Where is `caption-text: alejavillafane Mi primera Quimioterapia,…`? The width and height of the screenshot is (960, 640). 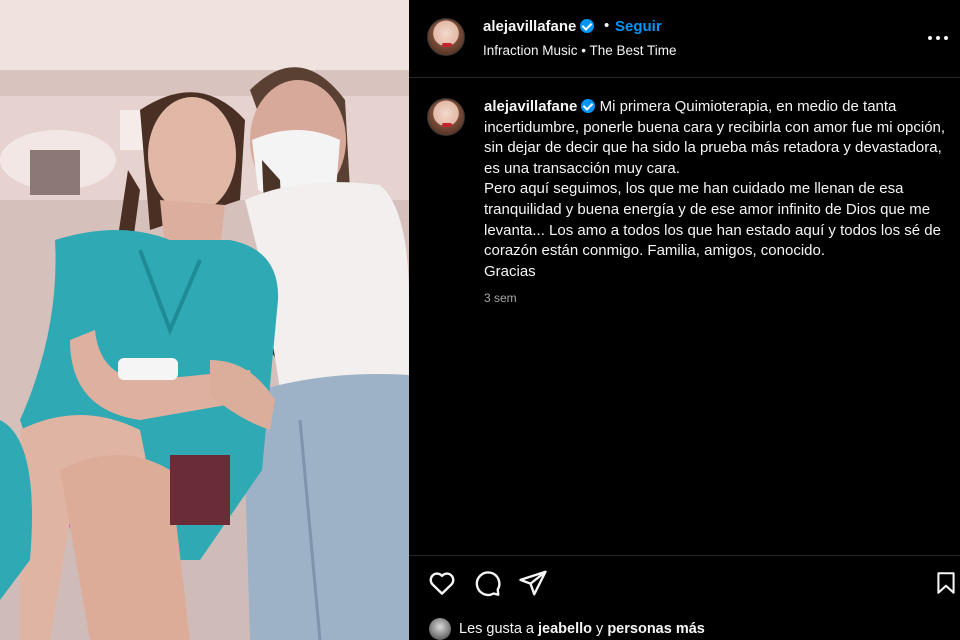
caption-text: alejavillafane Mi primera Quimioterapia,… is located at coordinates (719, 189).